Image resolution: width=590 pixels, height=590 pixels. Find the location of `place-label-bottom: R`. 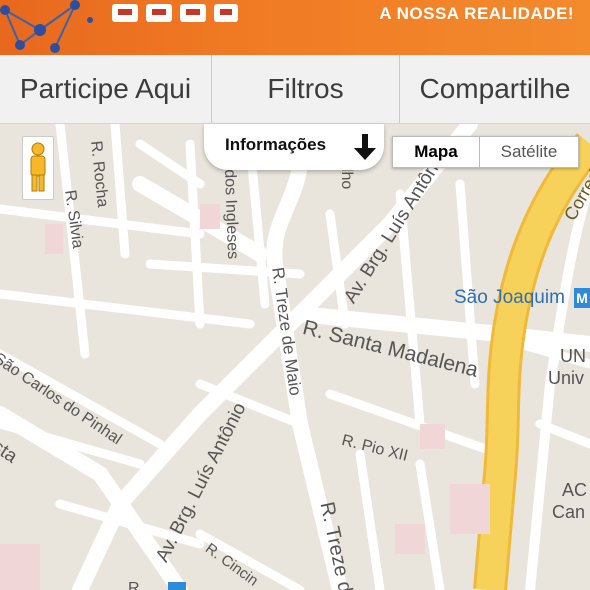

place-label-bottom: R is located at coordinates (134, 585).